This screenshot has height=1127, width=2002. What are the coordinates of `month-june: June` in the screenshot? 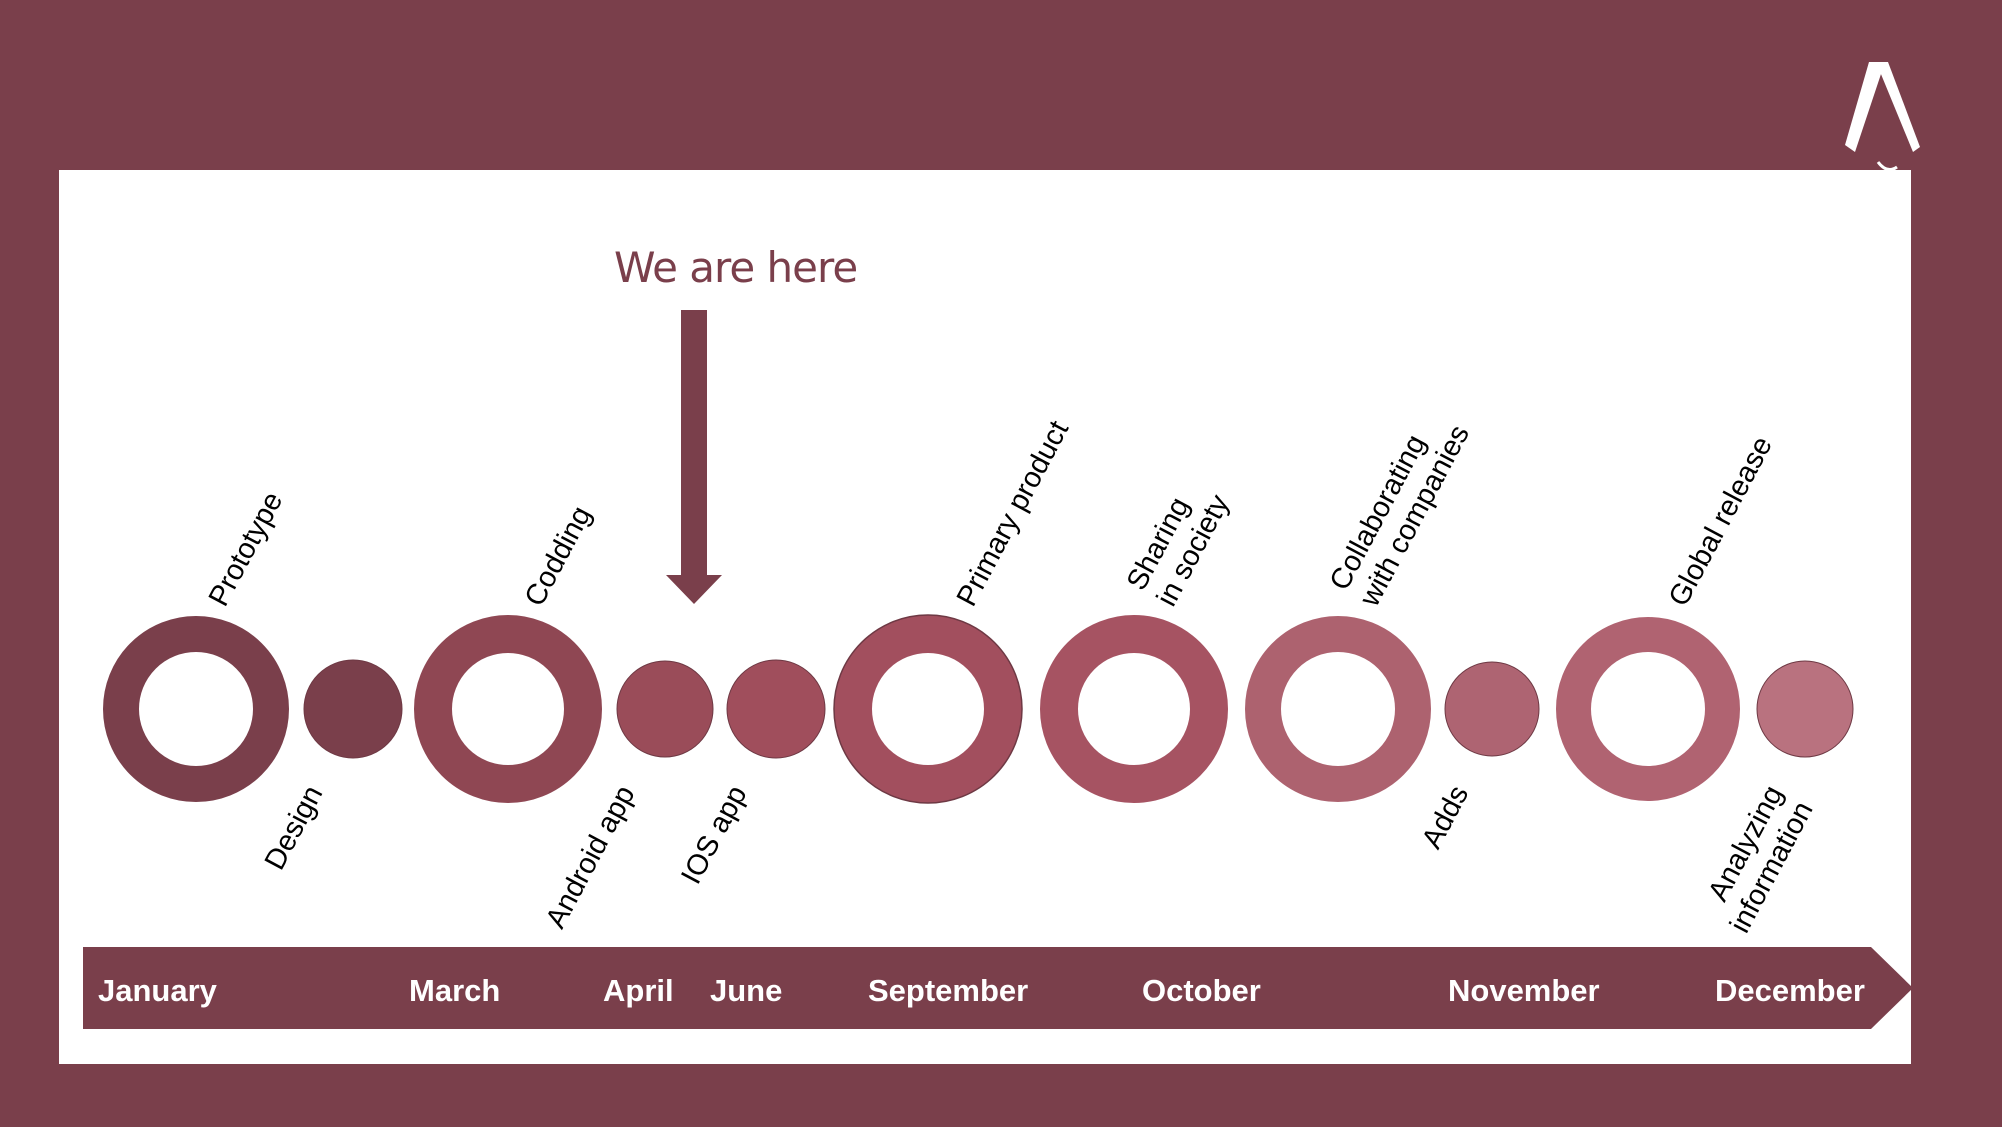 It's located at (746, 990).